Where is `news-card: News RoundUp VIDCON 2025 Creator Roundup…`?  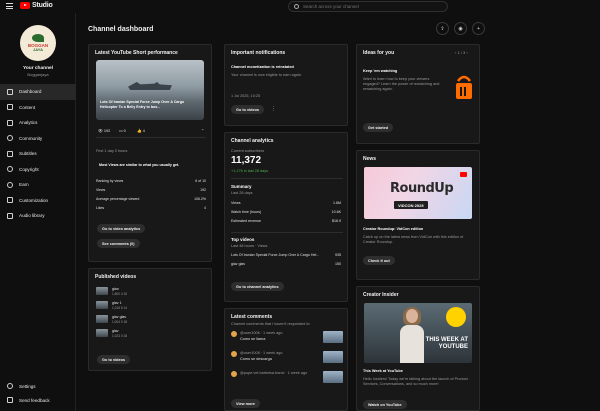 news-card: News RoundUp VIDCON 2025 Creator Roundup… is located at coordinates (418, 215).